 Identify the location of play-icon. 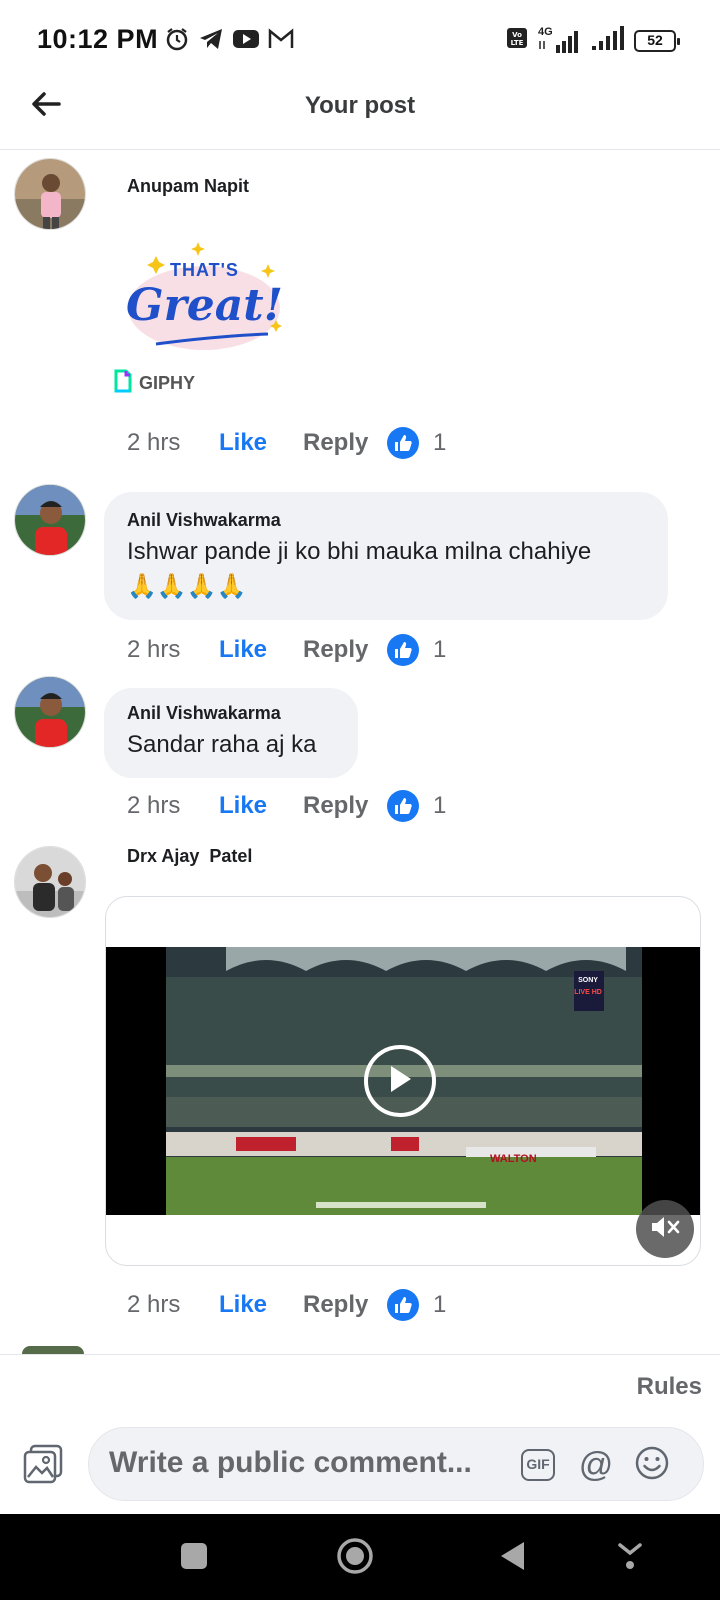
(400, 1081).